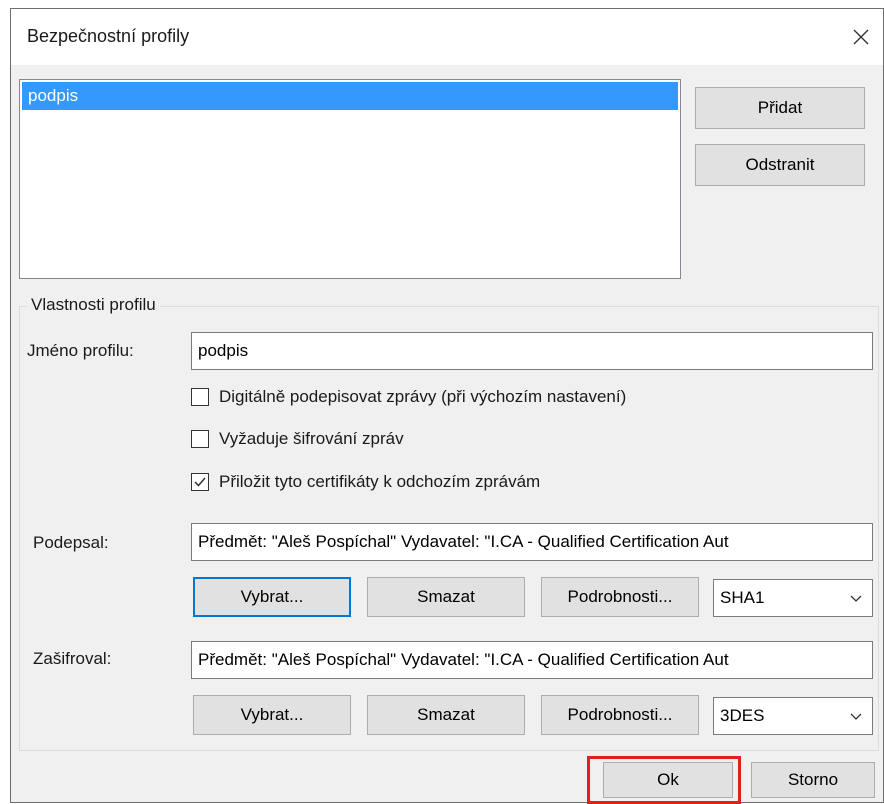  Describe the element at coordinates (793, 598) in the screenshot. I see `signing-algorithm-select: SHA1` at that location.